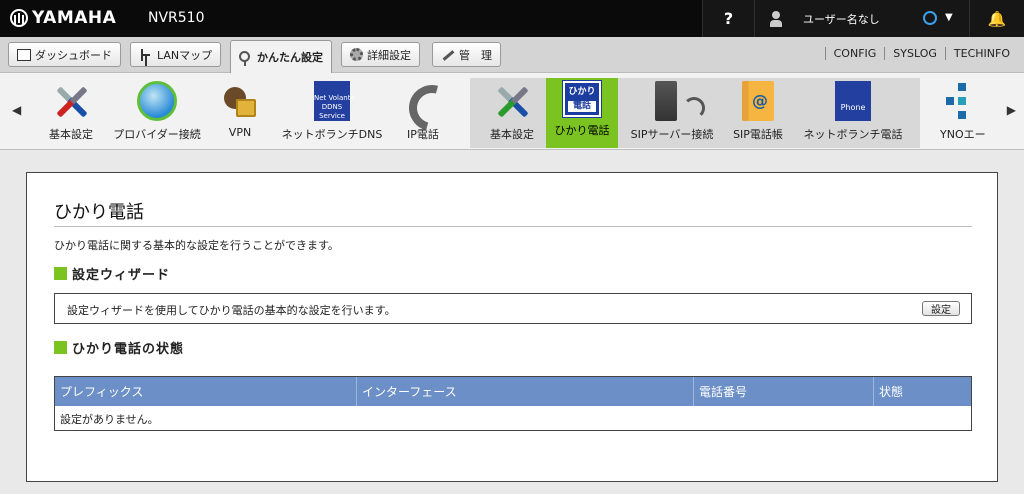 This screenshot has width=1024, height=494. I want to click on table-header: プレフィックス インターフェース 電話番号 状態, so click(513, 391).